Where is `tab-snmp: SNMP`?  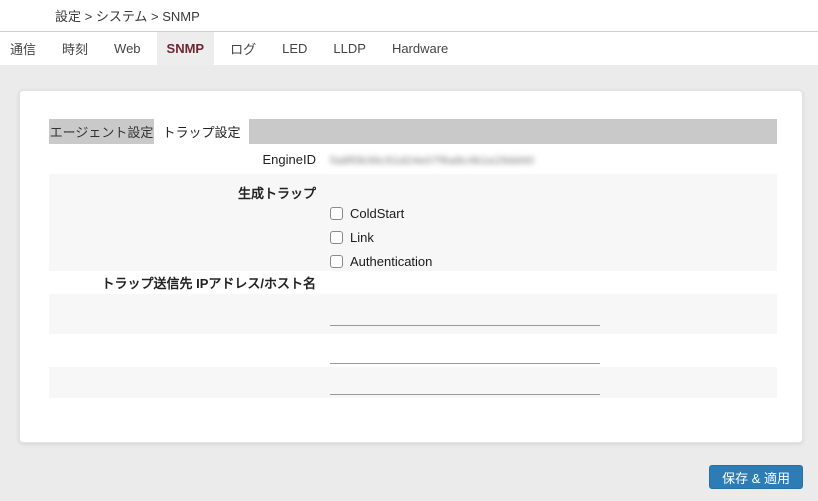 tab-snmp: SNMP is located at coordinates (185, 48).